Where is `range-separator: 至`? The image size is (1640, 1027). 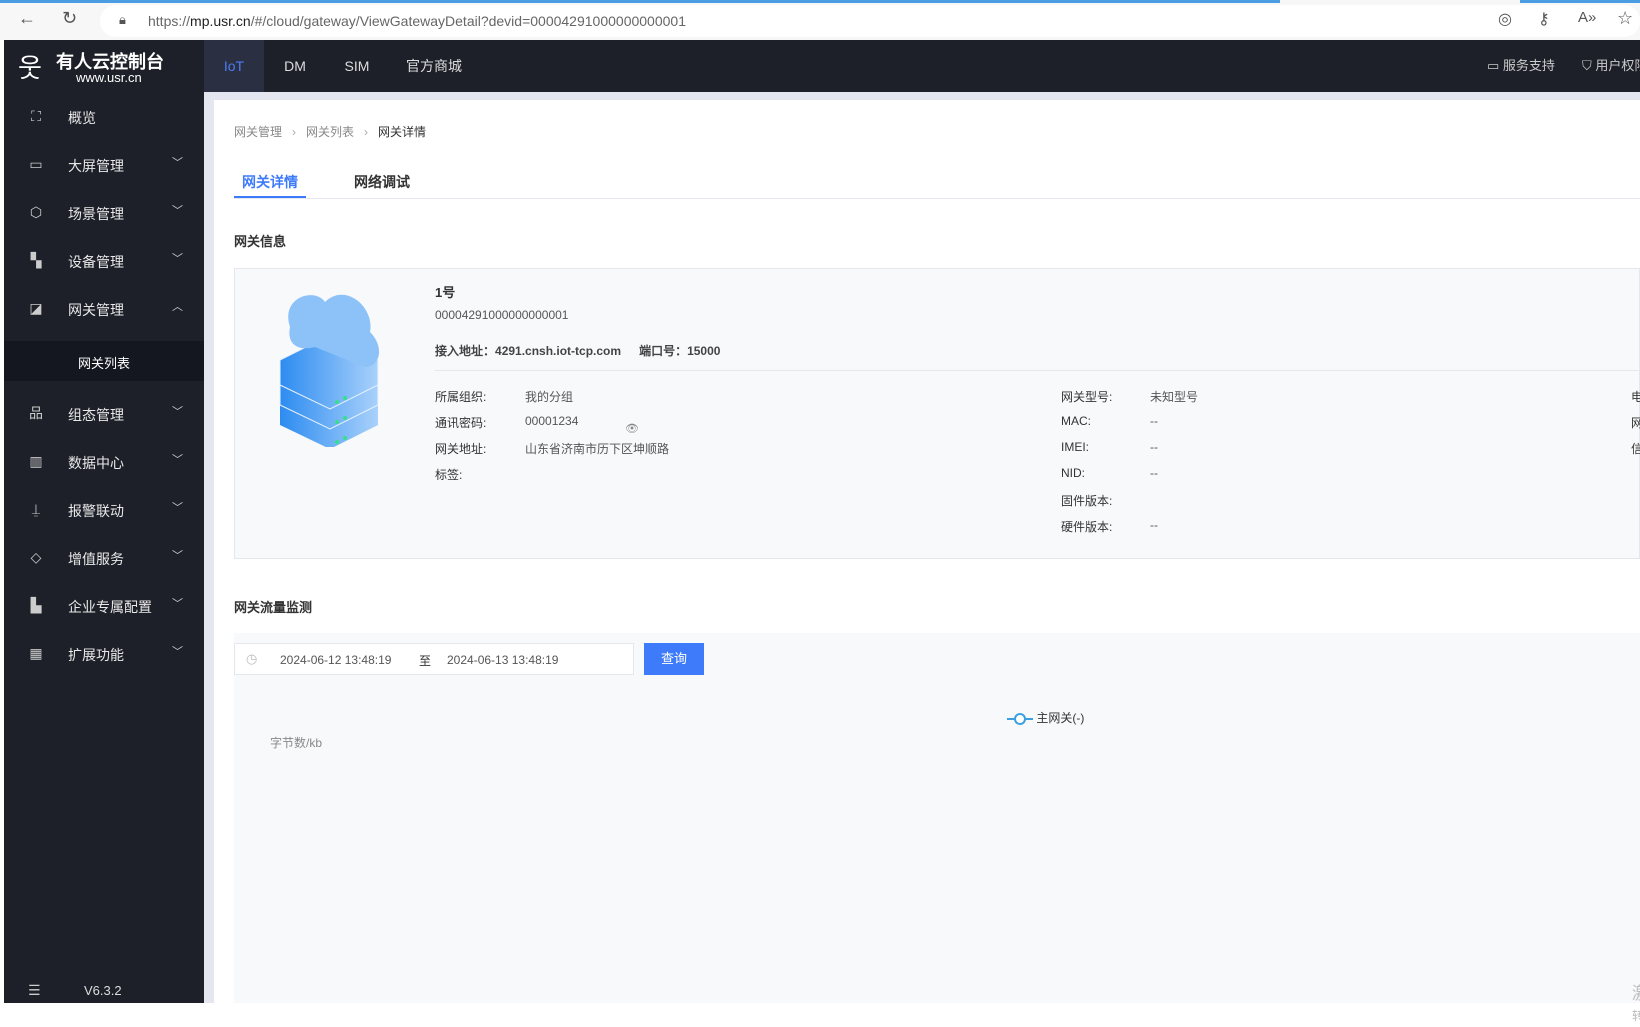
range-separator: 至 is located at coordinates (425, 661).